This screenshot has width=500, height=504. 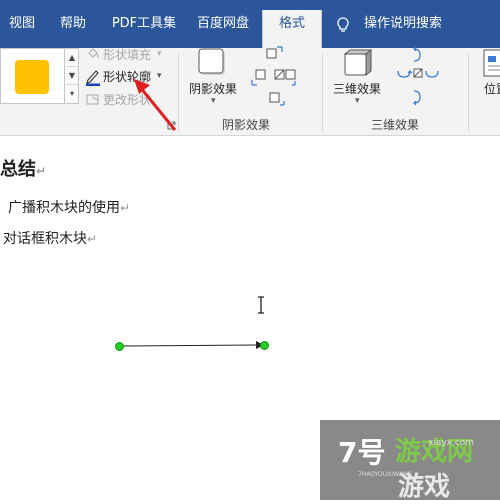 I want to click on gallery-expand-icon: ▾, so click(x=72, y=93).